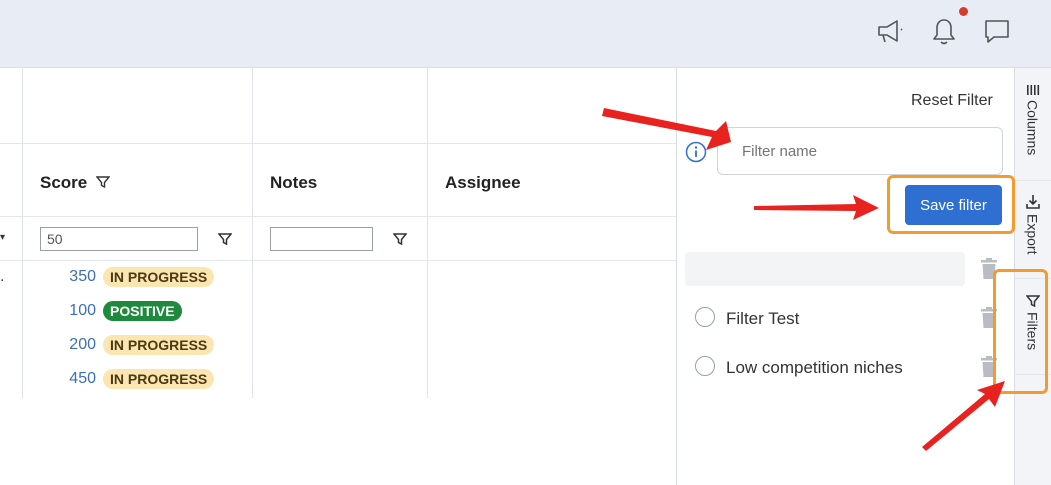  I want to click on column-header-notes: Notes, so click(293, 183).